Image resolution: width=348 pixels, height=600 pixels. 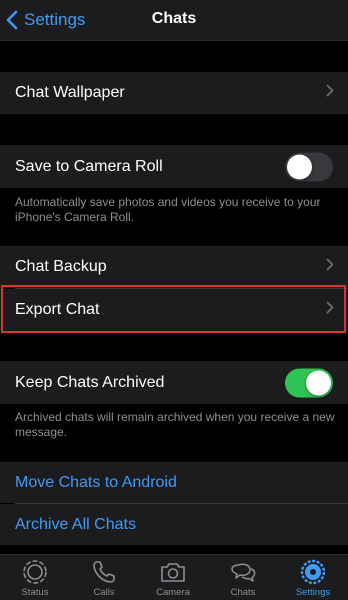 I want to click on chat-backup-row: Chat Backup, so click(x=174, y=267).